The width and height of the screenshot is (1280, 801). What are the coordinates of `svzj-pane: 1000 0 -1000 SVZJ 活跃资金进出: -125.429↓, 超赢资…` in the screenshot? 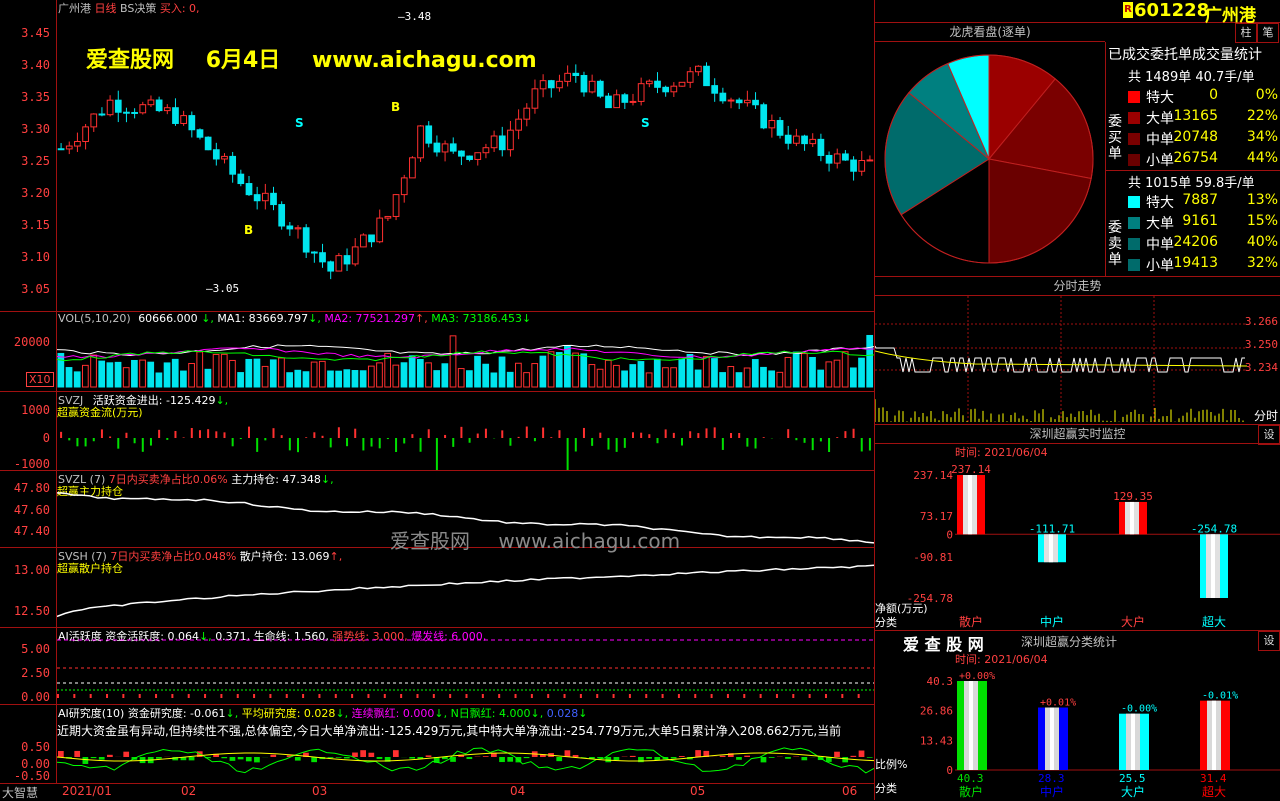 It's located at (437, 431).